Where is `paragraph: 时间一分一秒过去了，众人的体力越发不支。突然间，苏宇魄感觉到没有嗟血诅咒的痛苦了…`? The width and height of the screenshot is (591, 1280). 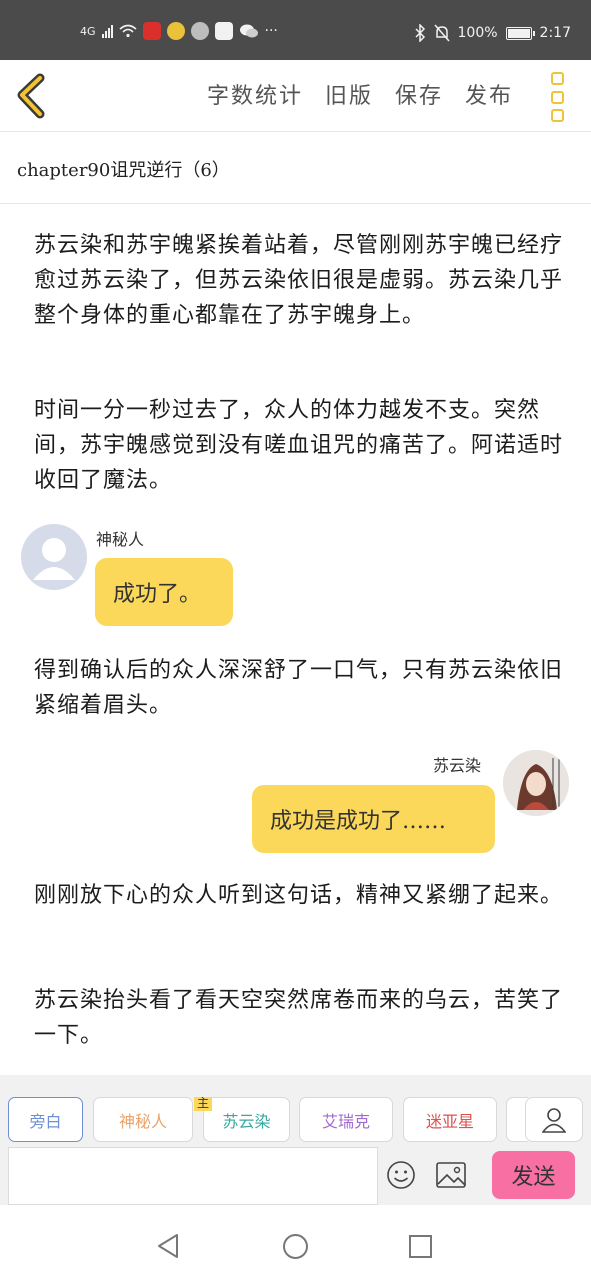
paragraph: 时间一分一秒过去了，众人的体力越发不支。突然间，苏宇魄感觉到没有嗟血诅咒的痛苦了… is located at coordinates (299, 445).